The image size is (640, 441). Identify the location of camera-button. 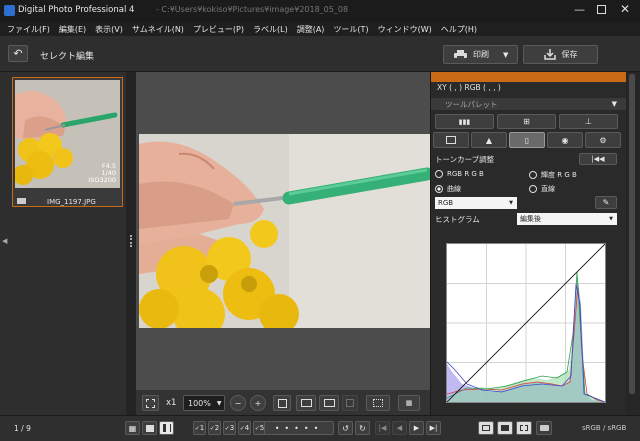
(544, 428).